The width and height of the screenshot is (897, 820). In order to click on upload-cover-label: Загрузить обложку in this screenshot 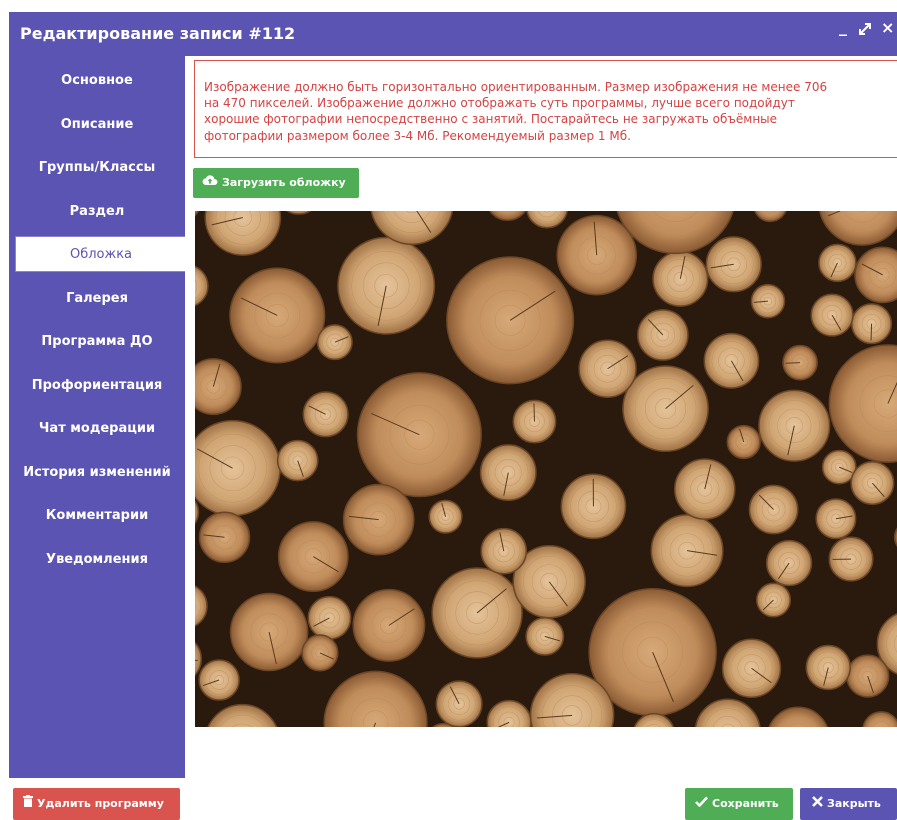, I will do `click(284, 182)`.